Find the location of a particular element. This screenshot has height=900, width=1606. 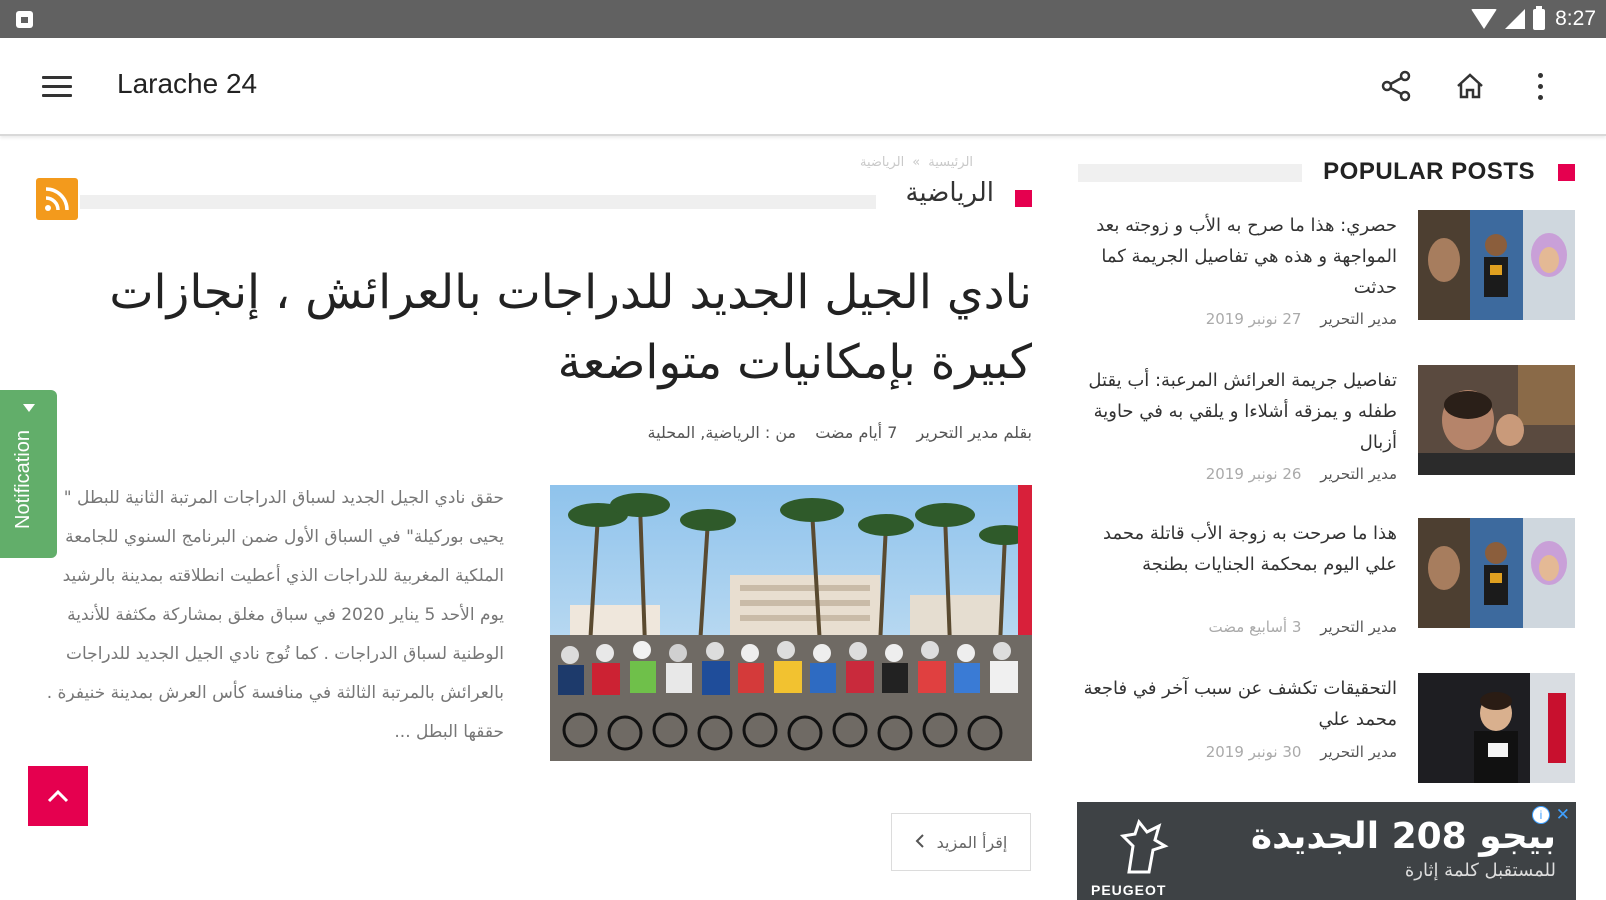

more-options-icon is located at coordinates (1540, 86).